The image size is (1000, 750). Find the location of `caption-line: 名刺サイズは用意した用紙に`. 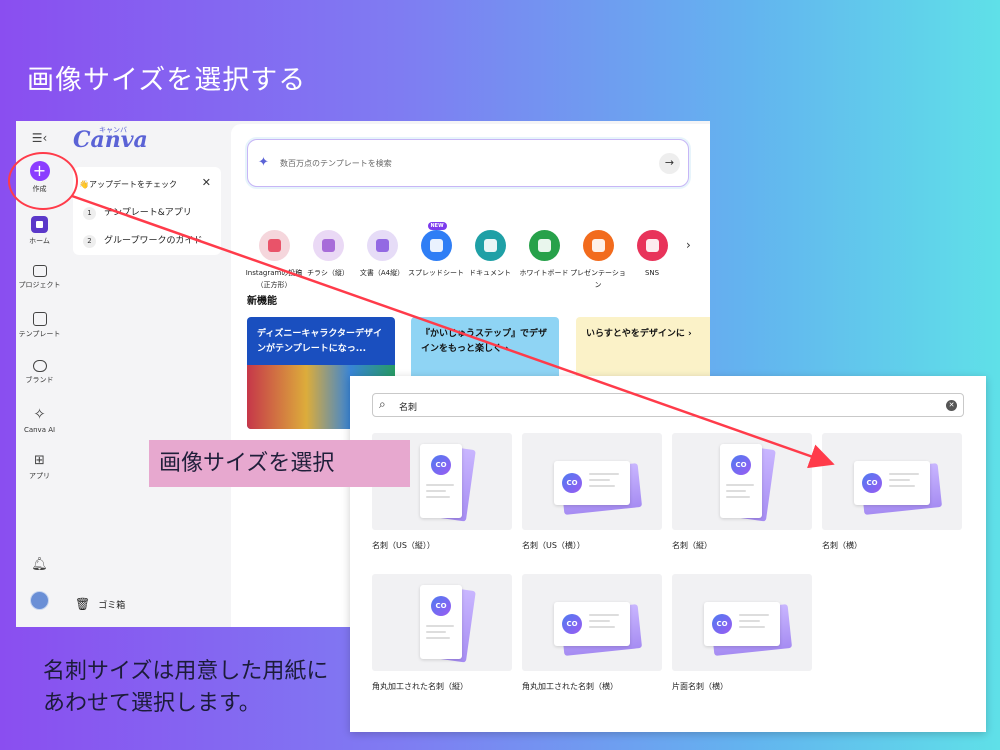

caption-line: 名刺サイズは用意した用紙に is located at coordinates (186, 671).